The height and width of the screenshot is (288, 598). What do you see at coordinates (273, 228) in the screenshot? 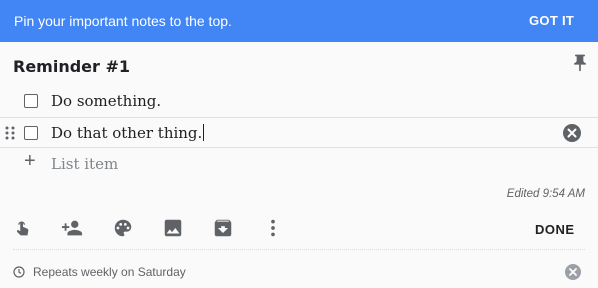
I see `more-icon` at bounding box center [273, 228].